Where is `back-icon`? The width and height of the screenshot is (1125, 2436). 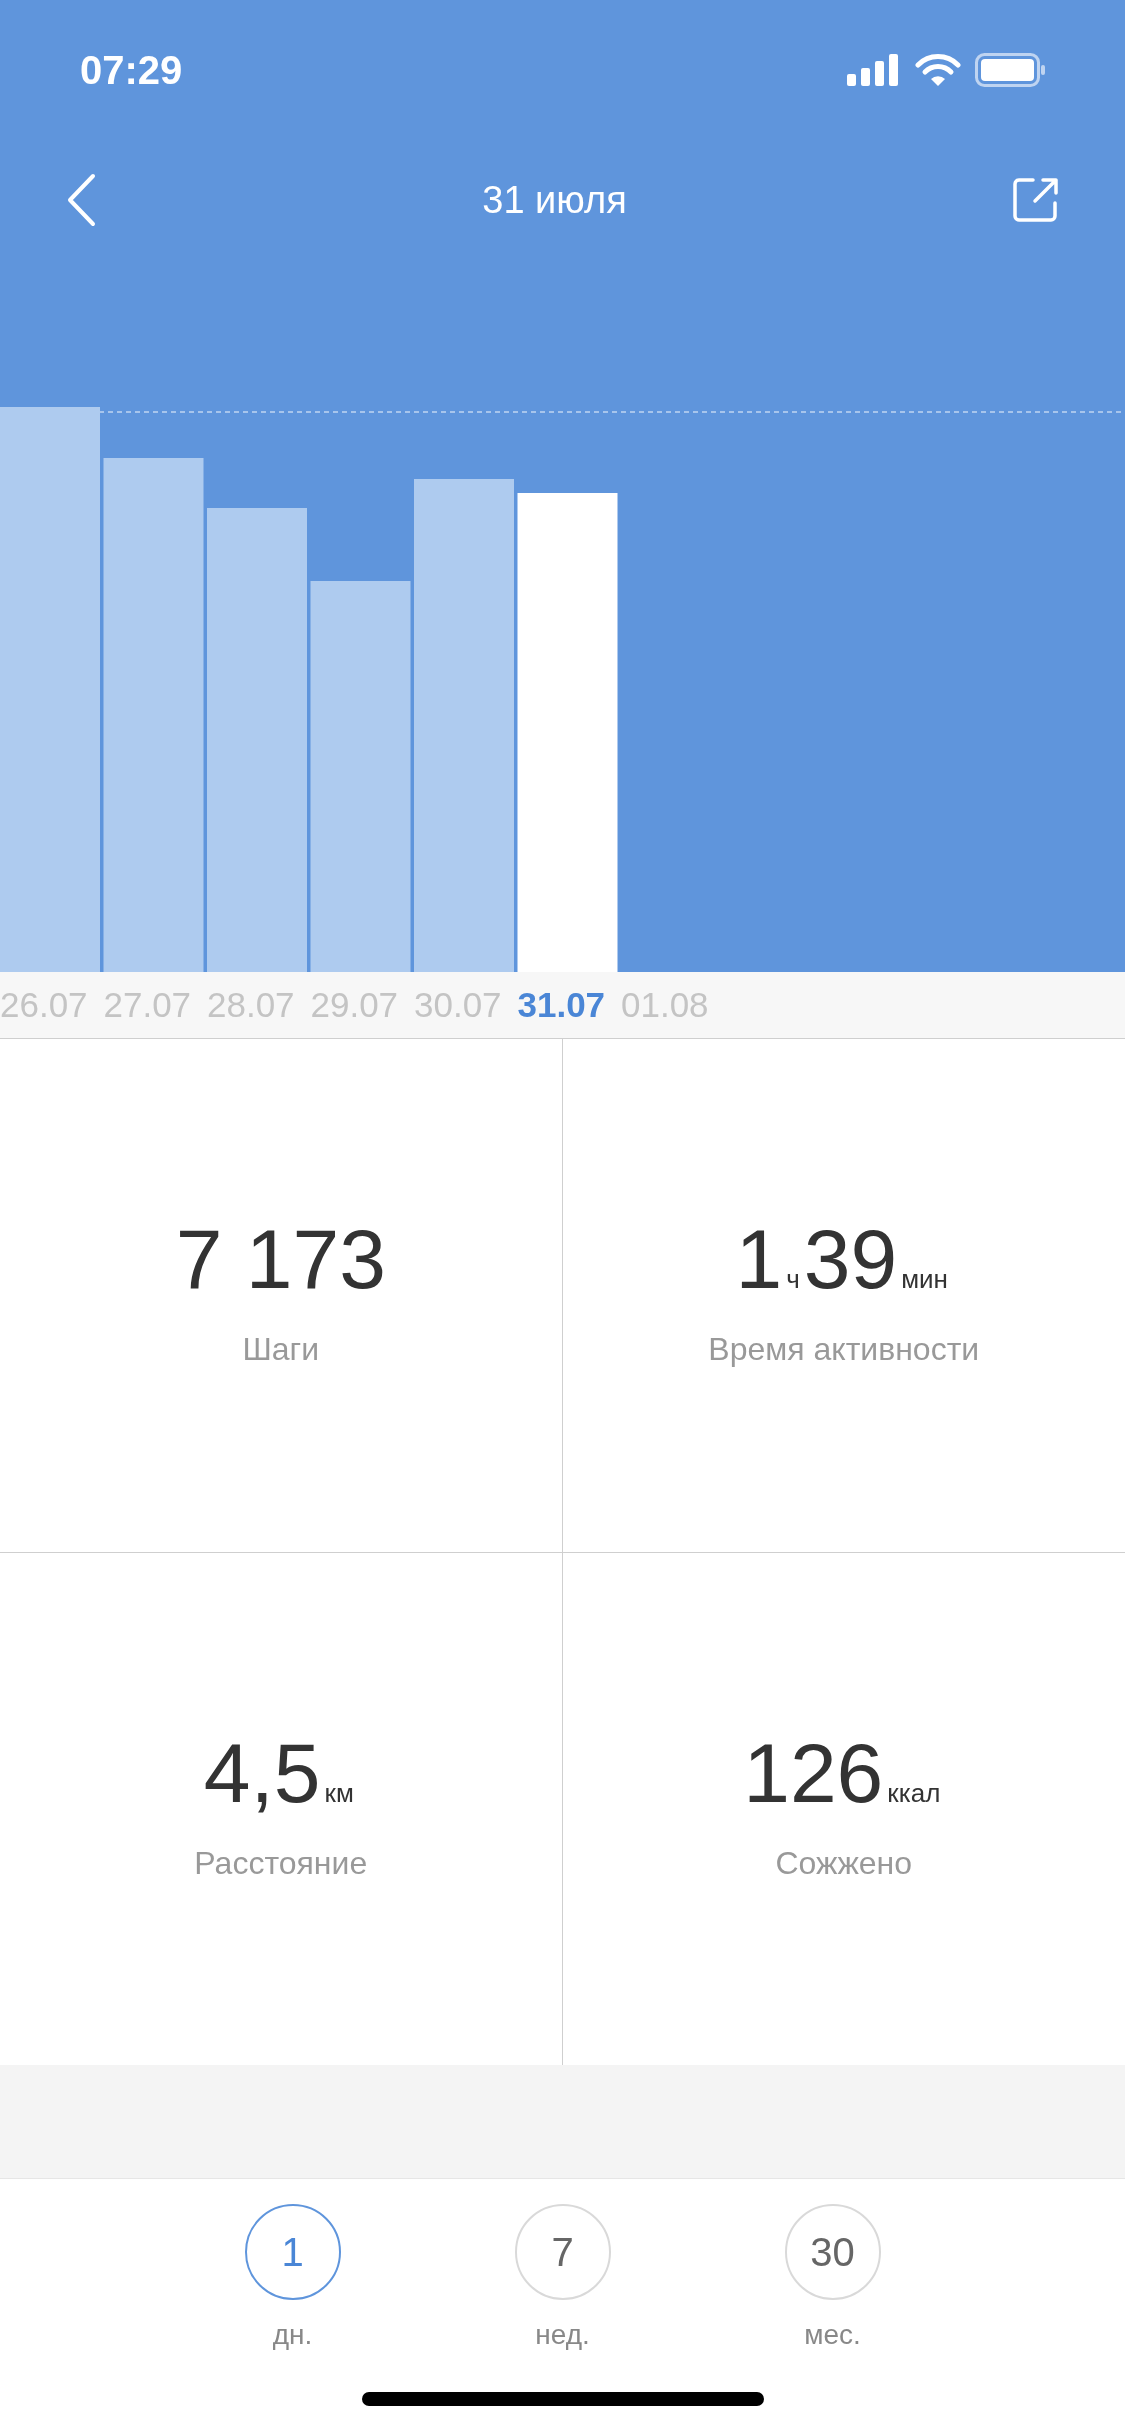 back-icon is located at coordinates (81, 200).